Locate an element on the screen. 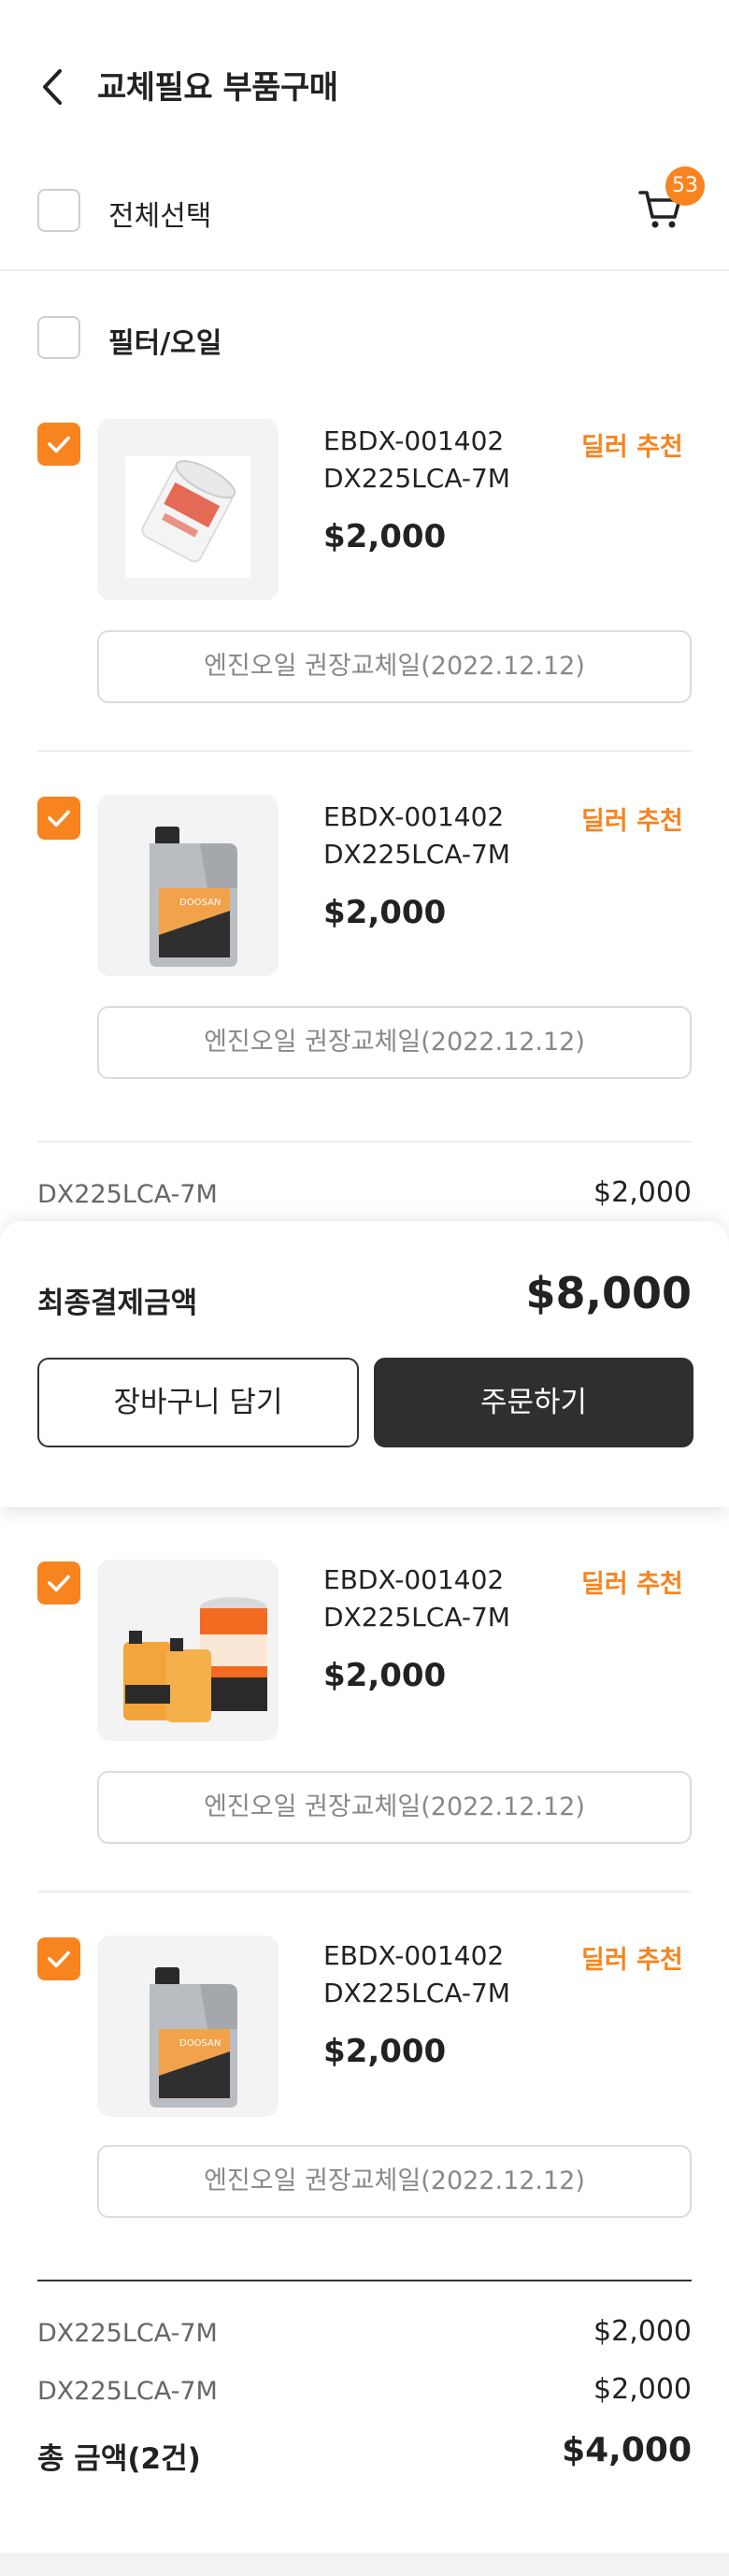 The image size is (729, 2576). axle-oil-set-icon is located at coordinates (188, 1651).